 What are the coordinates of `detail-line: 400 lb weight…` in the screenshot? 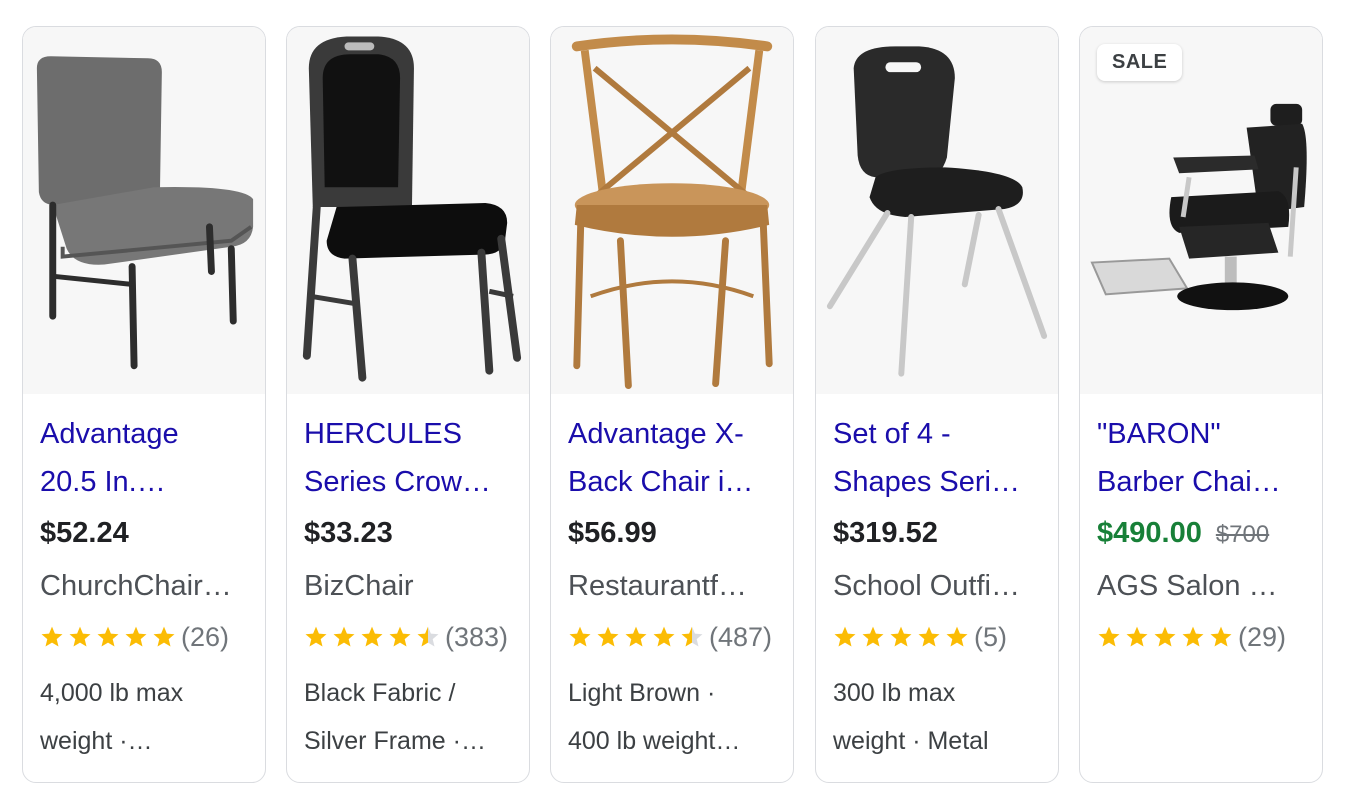 It's located at (654, 741).